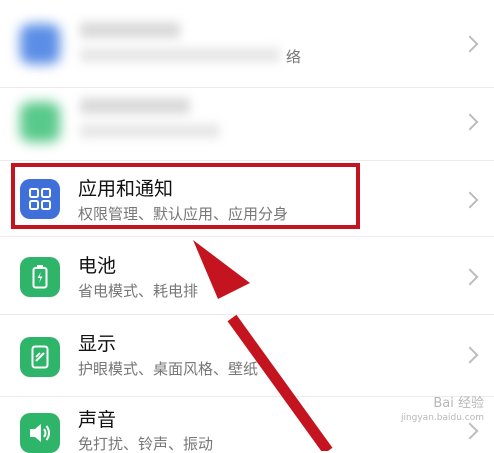  What do you see at coordinates (442, 418) in the screenshot?
I see `watermark-sub: jingyan.baidu.com` at bounding box center [442, 418].